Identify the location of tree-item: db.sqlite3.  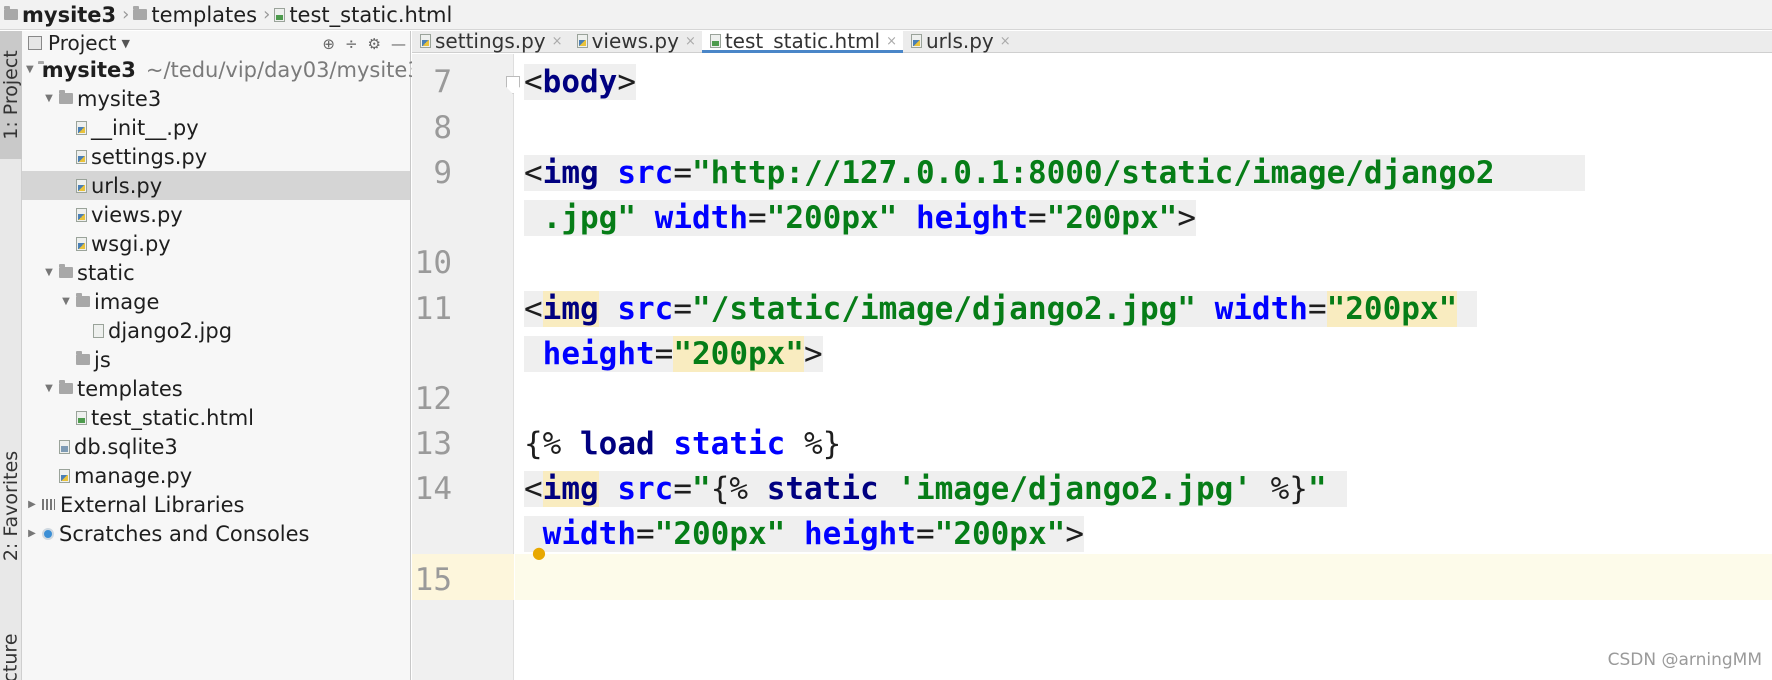
(216, 446).